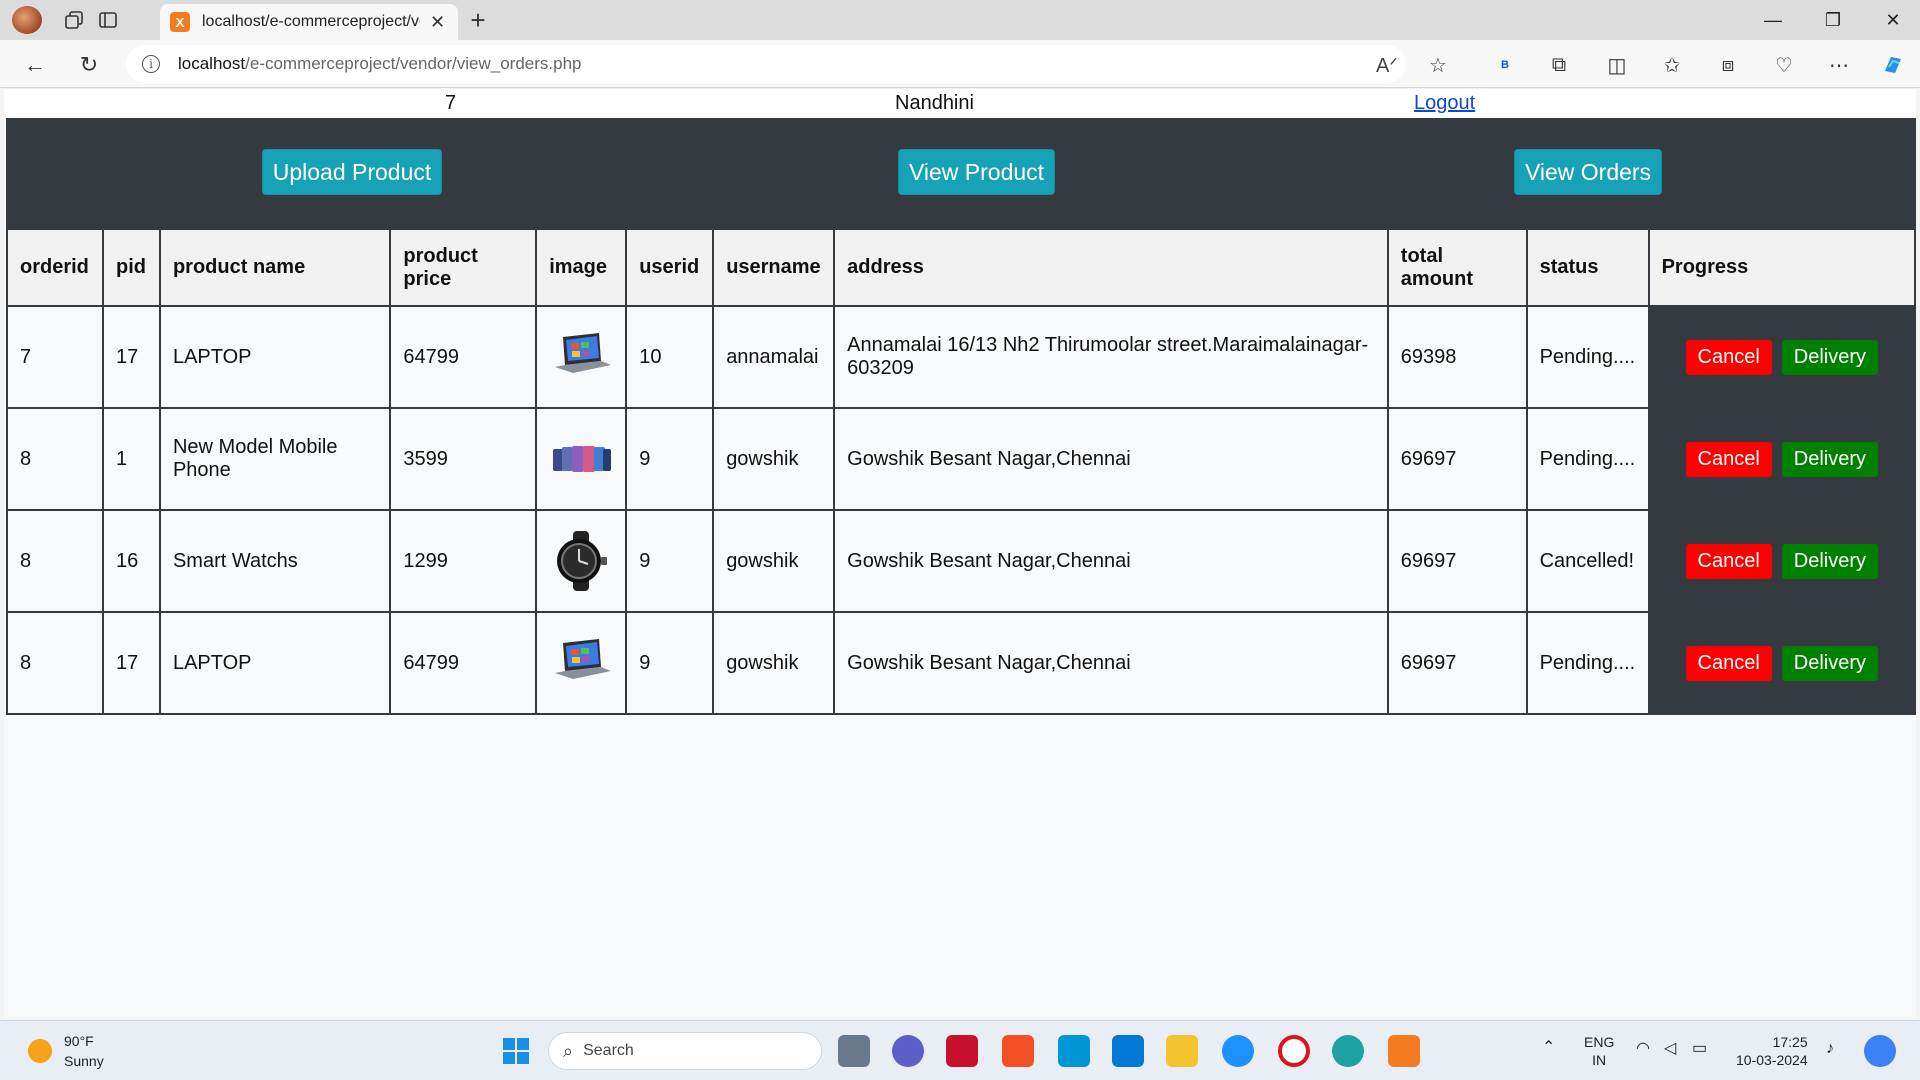 The height and width of the screenshot is (1080, 1920). Describe the element at coordinates (1387, 65) in the screenshot. I see `read-aloud-icon: Aᐟ` at that location.